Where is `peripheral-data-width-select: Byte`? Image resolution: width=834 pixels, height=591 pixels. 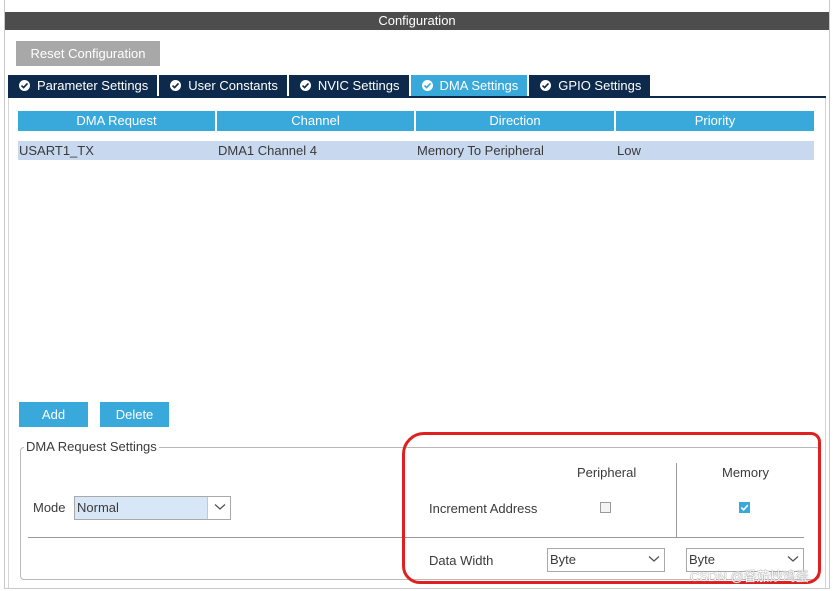 peripheral-data-width-select: Byte is located at coordinates (606, 560).